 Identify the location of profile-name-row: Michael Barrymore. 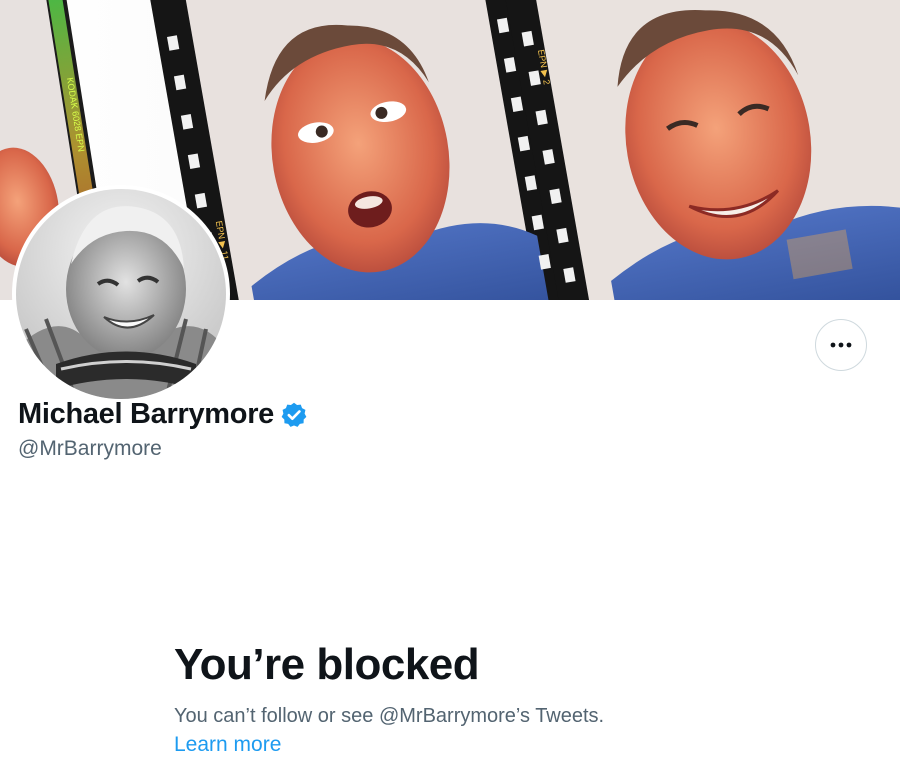
(163, 414).